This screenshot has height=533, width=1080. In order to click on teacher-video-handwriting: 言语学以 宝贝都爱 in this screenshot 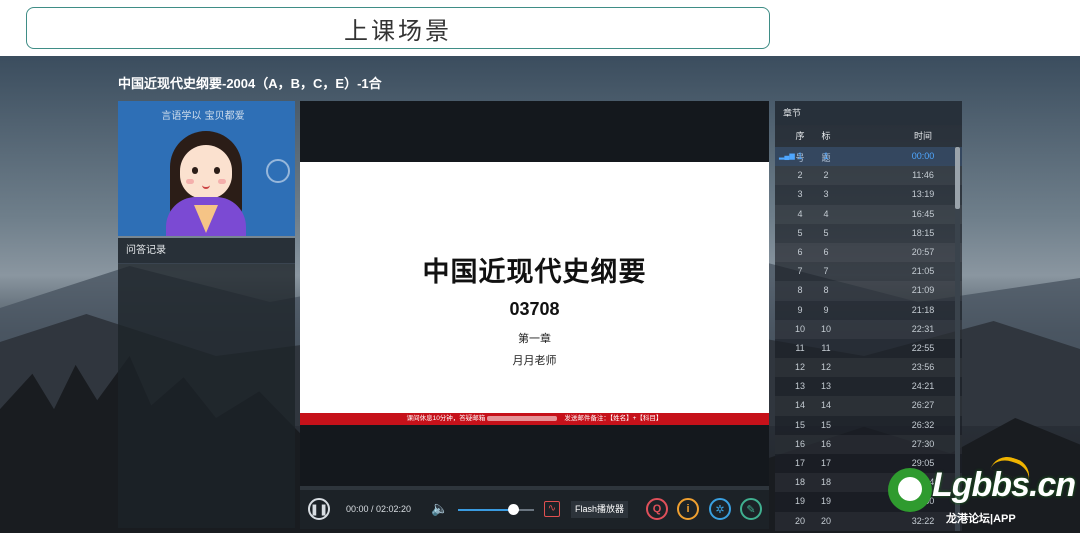, I will do `click(203, 116)`.